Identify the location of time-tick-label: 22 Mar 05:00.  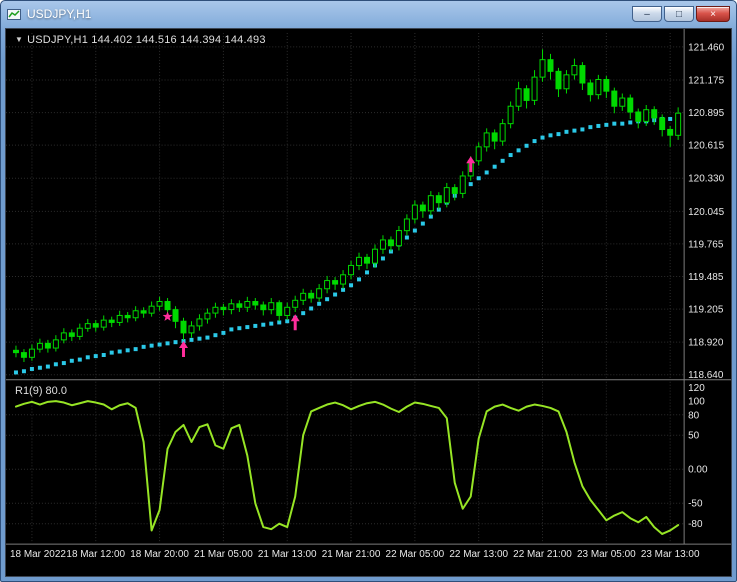
(415, 554).